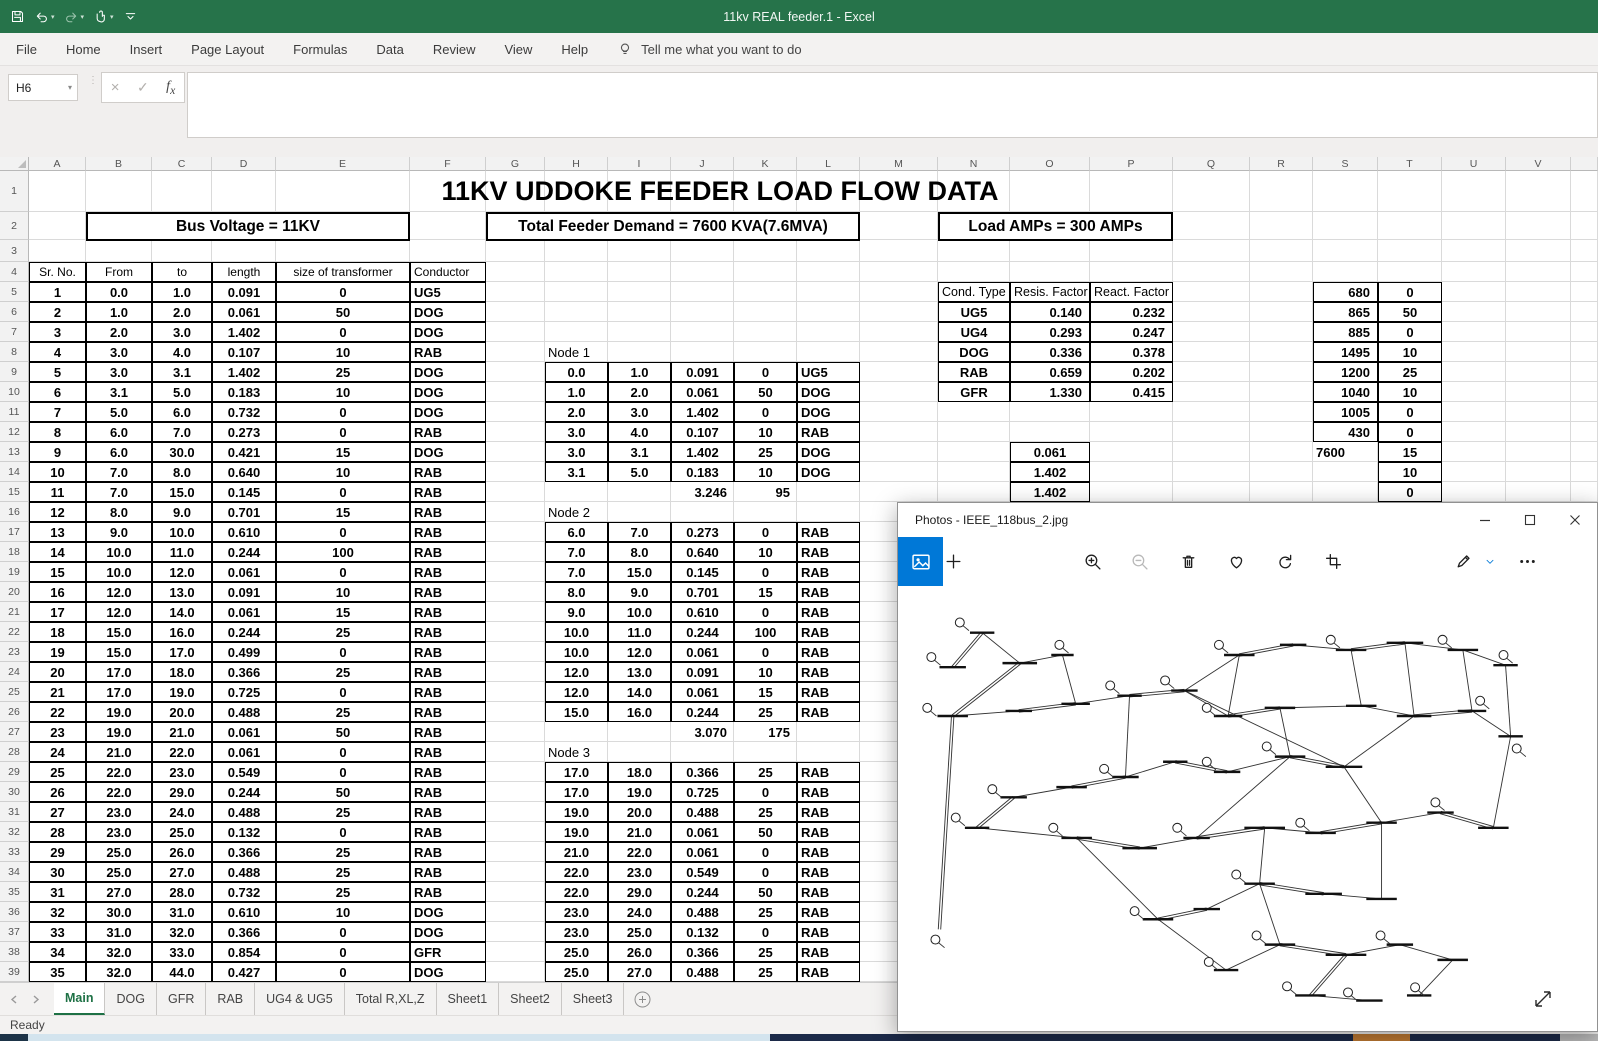 The width and height of the screenshot is (1598, 1041). What do you see at coordinates (244, 872) in the screenshot?
I see `main-table-cell: 0.488` at bounding box center [244, 872].